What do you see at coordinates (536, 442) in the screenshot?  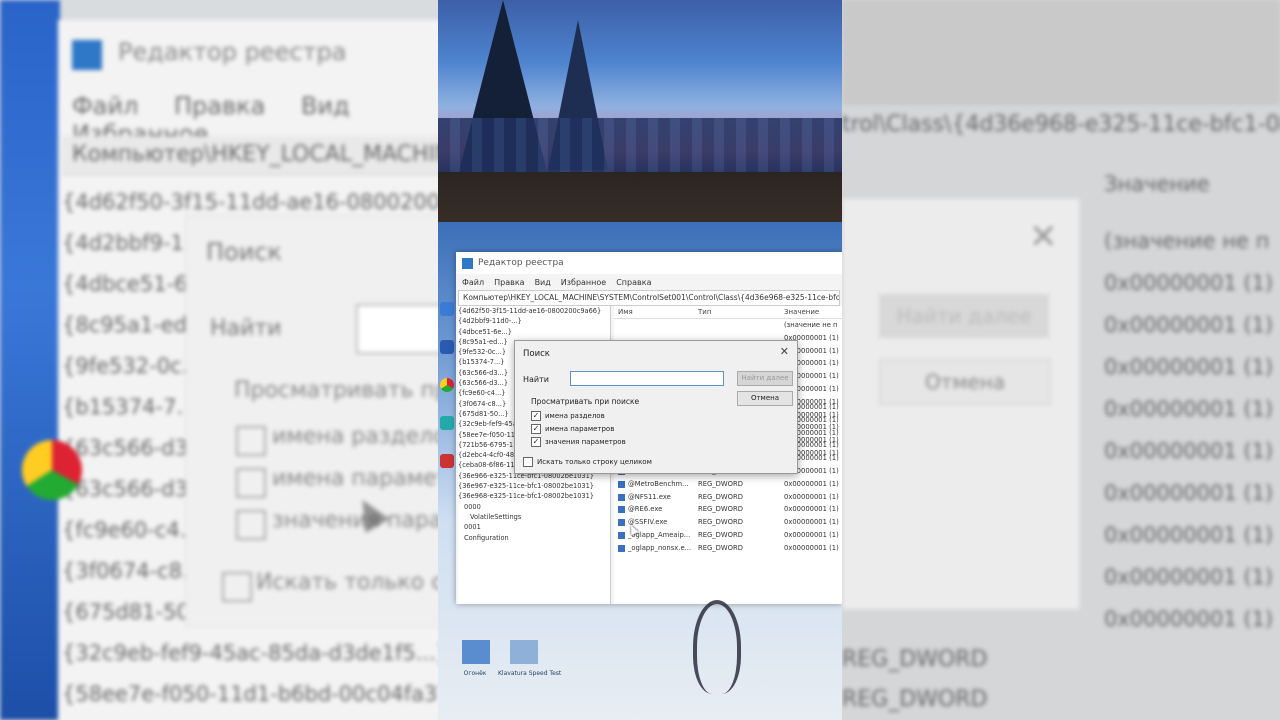 I see `checkbox-data: ✓` at bounding box center [536, 442].